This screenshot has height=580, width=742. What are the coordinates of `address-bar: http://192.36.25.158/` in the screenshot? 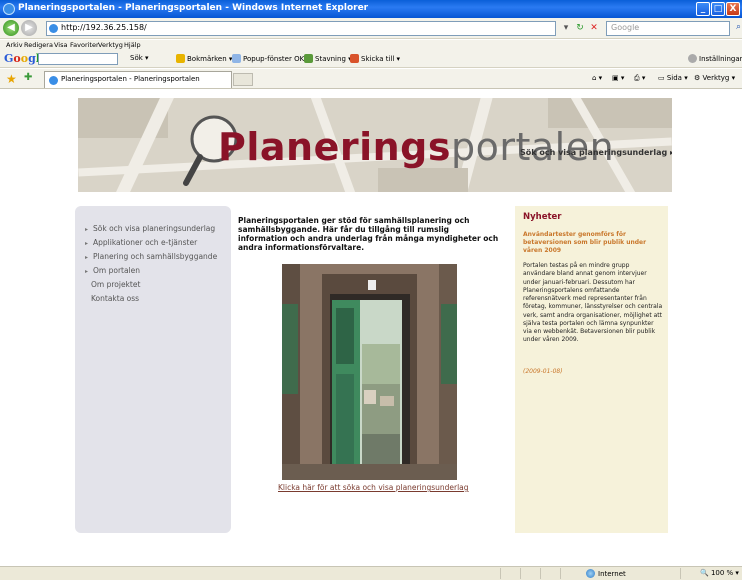 It's located at (301, 28).